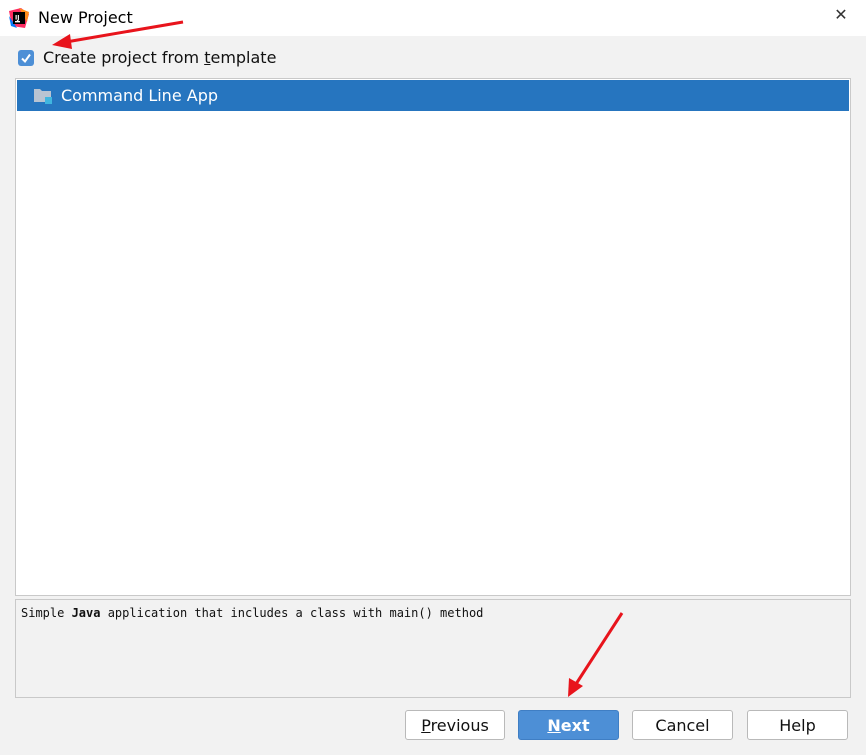 This screenshot has width=866, height=755. I want to click on template-label: Command Line App, so click(140, 95).